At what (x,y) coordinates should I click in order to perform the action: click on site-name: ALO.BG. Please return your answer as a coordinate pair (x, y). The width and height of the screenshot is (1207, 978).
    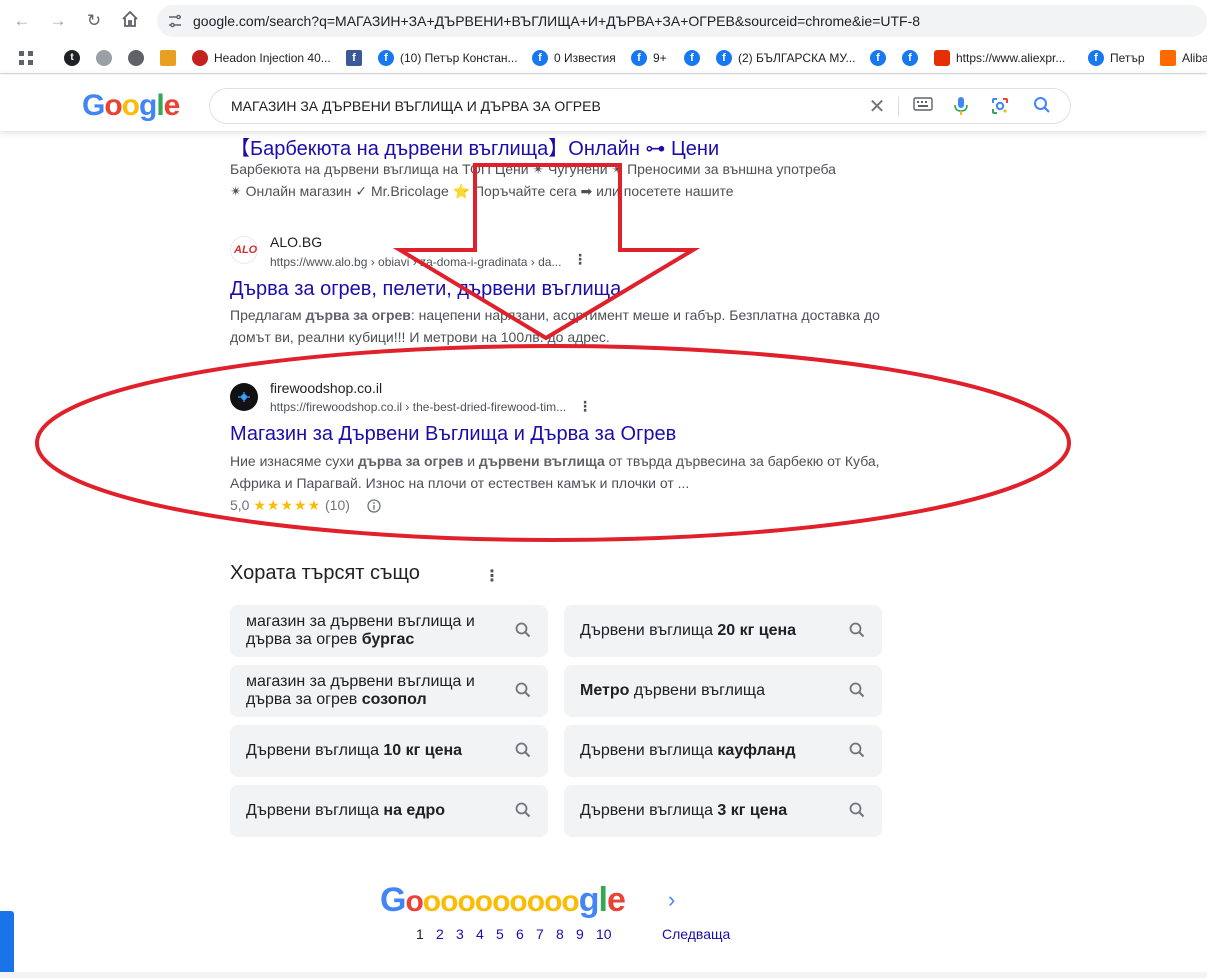
    Looking at the image, I should click on (296, 242).